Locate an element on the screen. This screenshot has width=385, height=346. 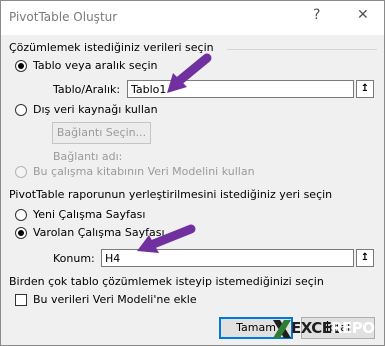
radio-external-source-label: Dış veri kaynağı kullan is located at coordinates (95, 109).